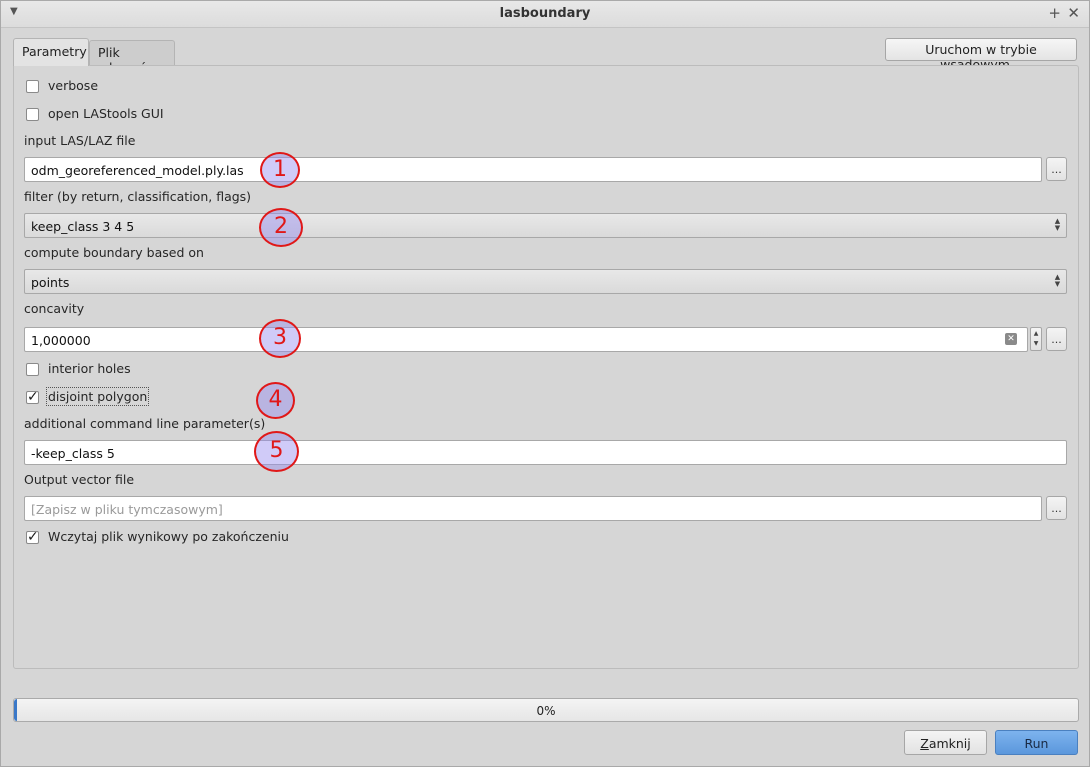 The height and width of the screenshot is (767, 1090). I want to click on output-file-label: Output vector file, so click(79, 479).